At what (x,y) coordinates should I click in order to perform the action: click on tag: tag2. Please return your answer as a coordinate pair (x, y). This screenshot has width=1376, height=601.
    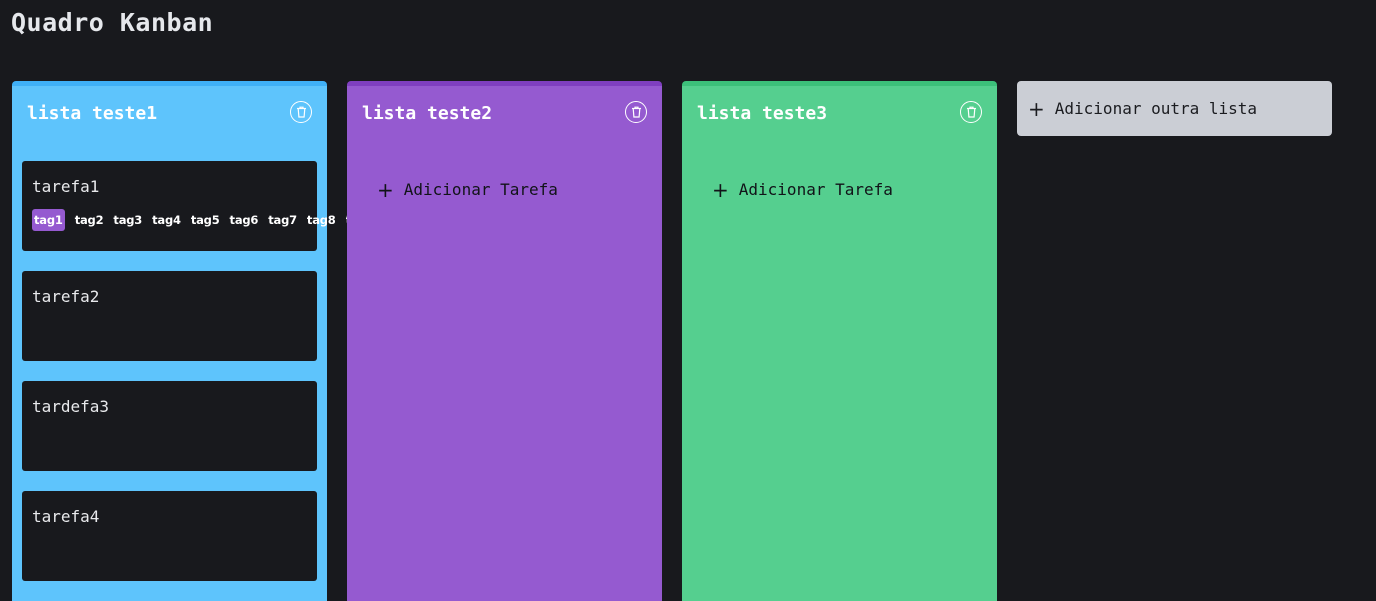
    Looking at the image, I should click on (89, 220).